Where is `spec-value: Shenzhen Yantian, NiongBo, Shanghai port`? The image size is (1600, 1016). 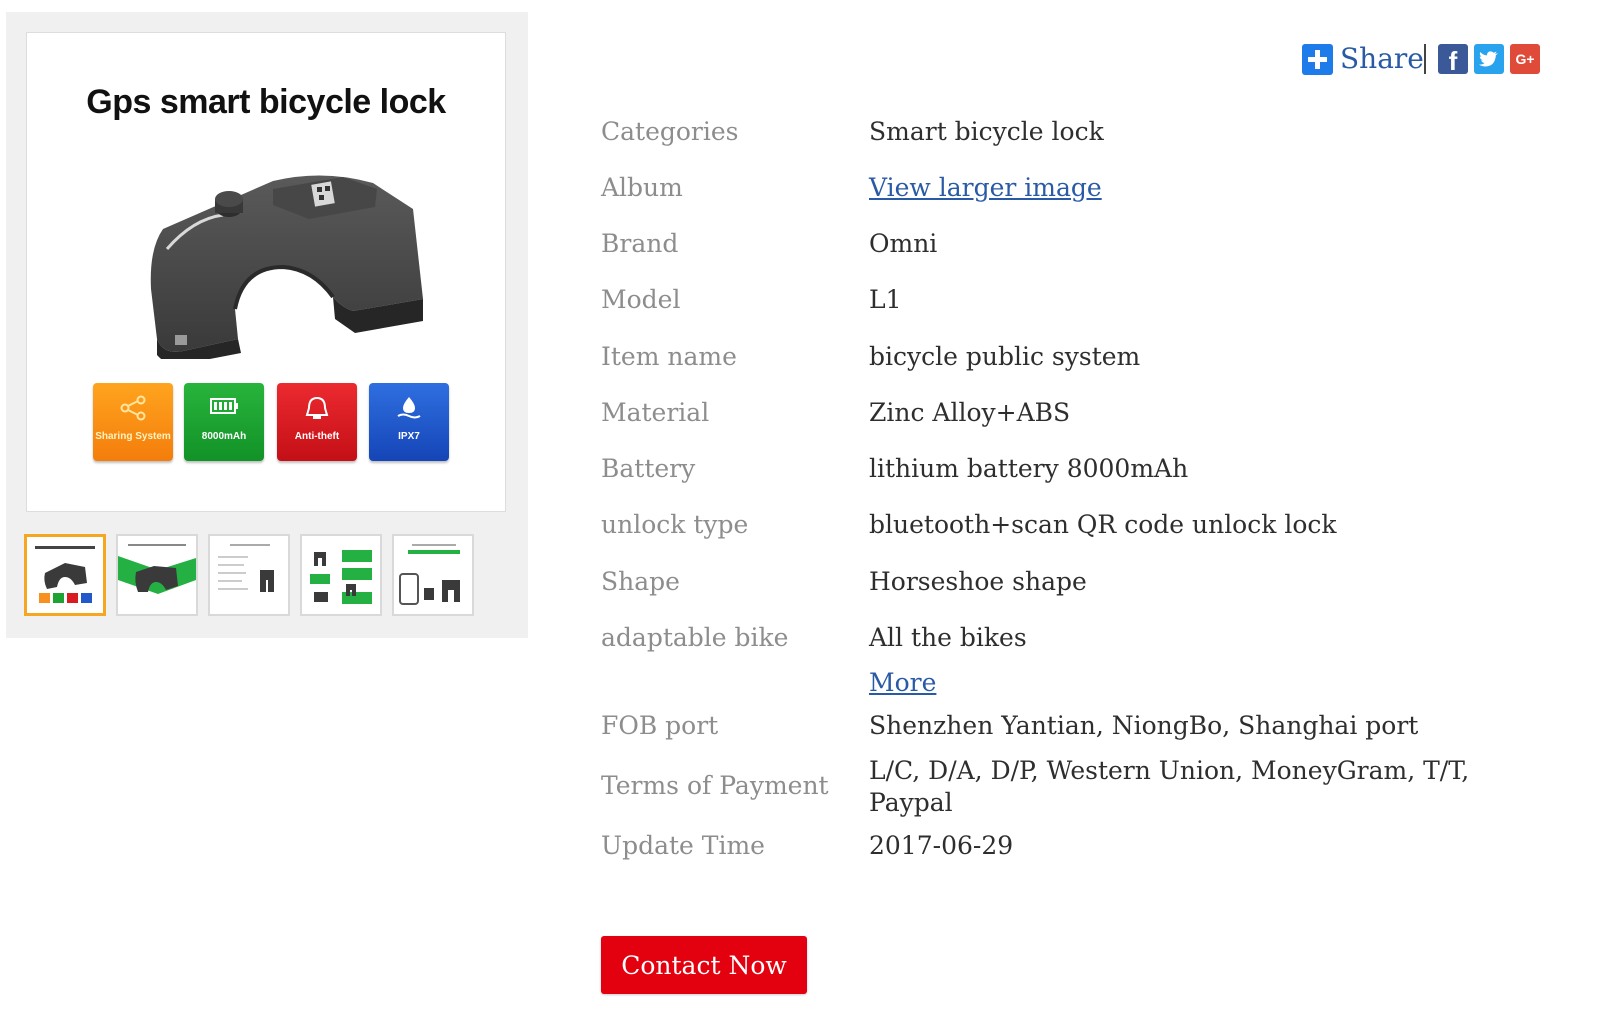 spec-value: Shenzhen Yantian, NiongBo, Shanghai port is located at coordinates (1144, 725).